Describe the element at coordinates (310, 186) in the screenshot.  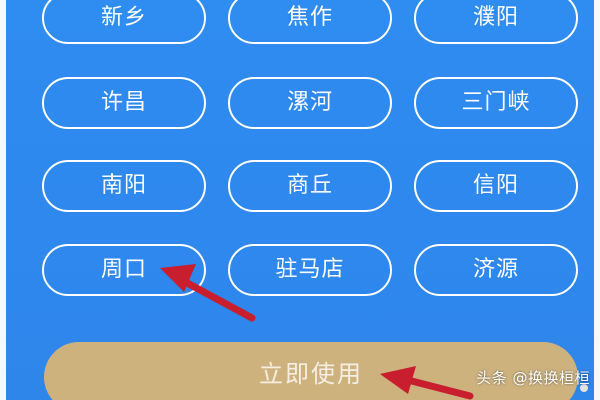
I see `city-button-shangqiu: 商丘` at that location.